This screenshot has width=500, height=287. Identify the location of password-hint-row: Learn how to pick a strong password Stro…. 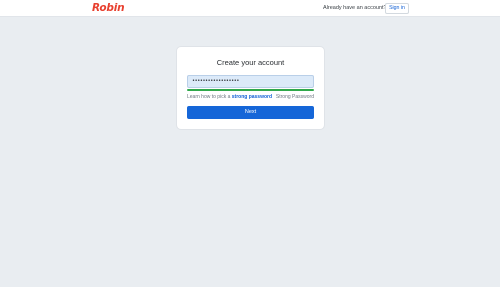
(250, 97).